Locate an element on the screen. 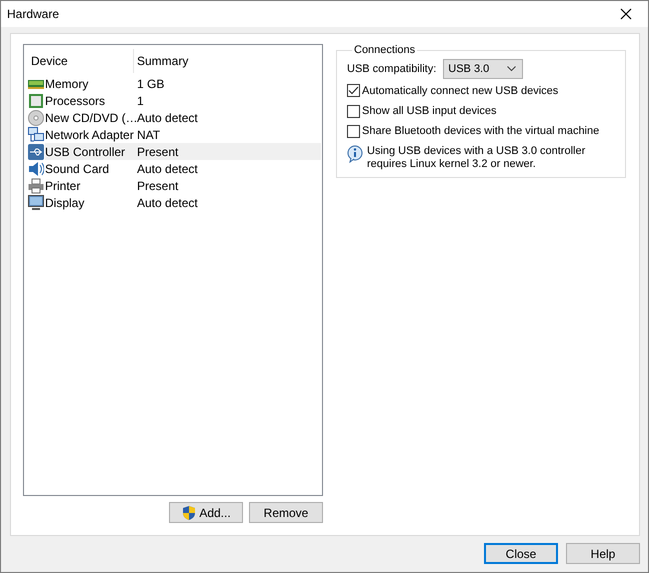 The height and width of the screenshot is (573, 649). device-row: Network Adapter NAT is located at coordinates (183, 134).